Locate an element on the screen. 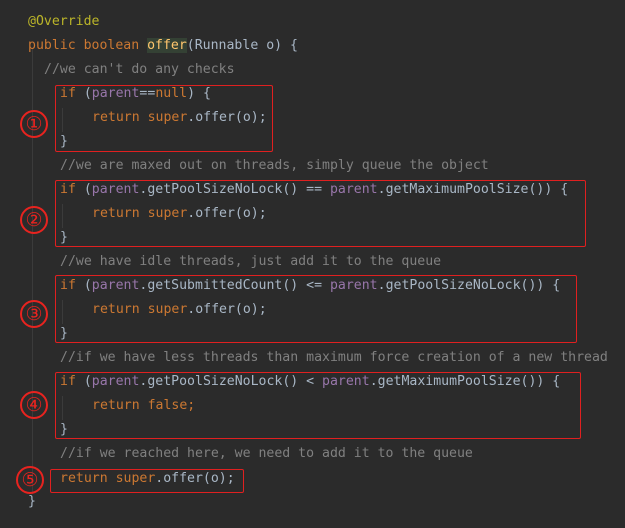 This screenshot has width=625, height=528. method-params: (Runnable o) { is located at coordinates (242, 45).